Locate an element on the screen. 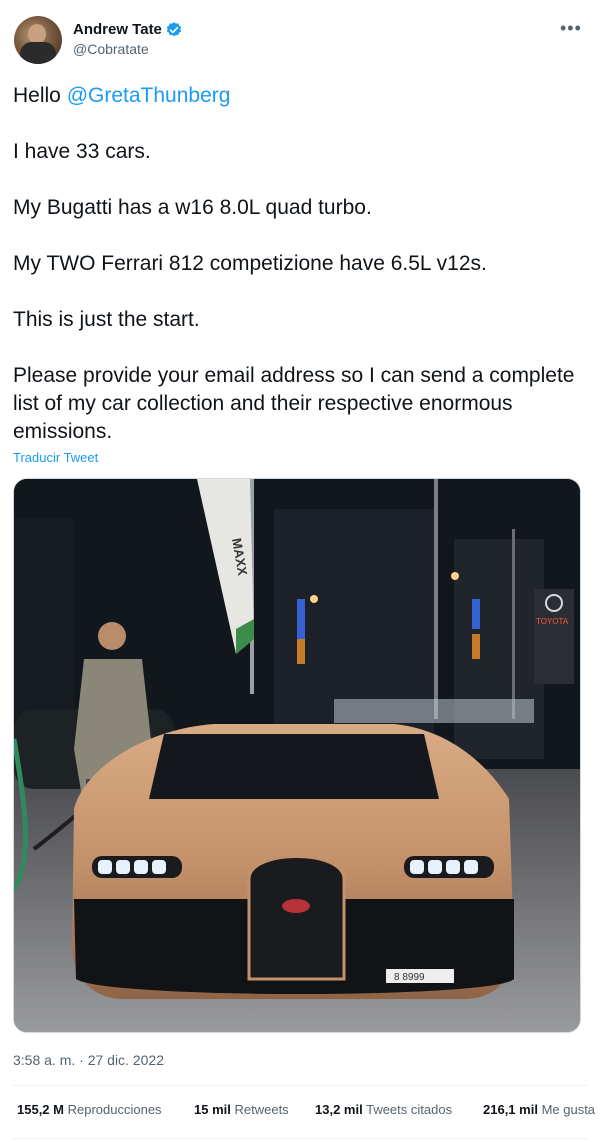 Image resolution: width=600 pixels, height=1142 pixels. quotes-stat: 13,2 mil Tweets citados is located at coordinates (383, 1109).